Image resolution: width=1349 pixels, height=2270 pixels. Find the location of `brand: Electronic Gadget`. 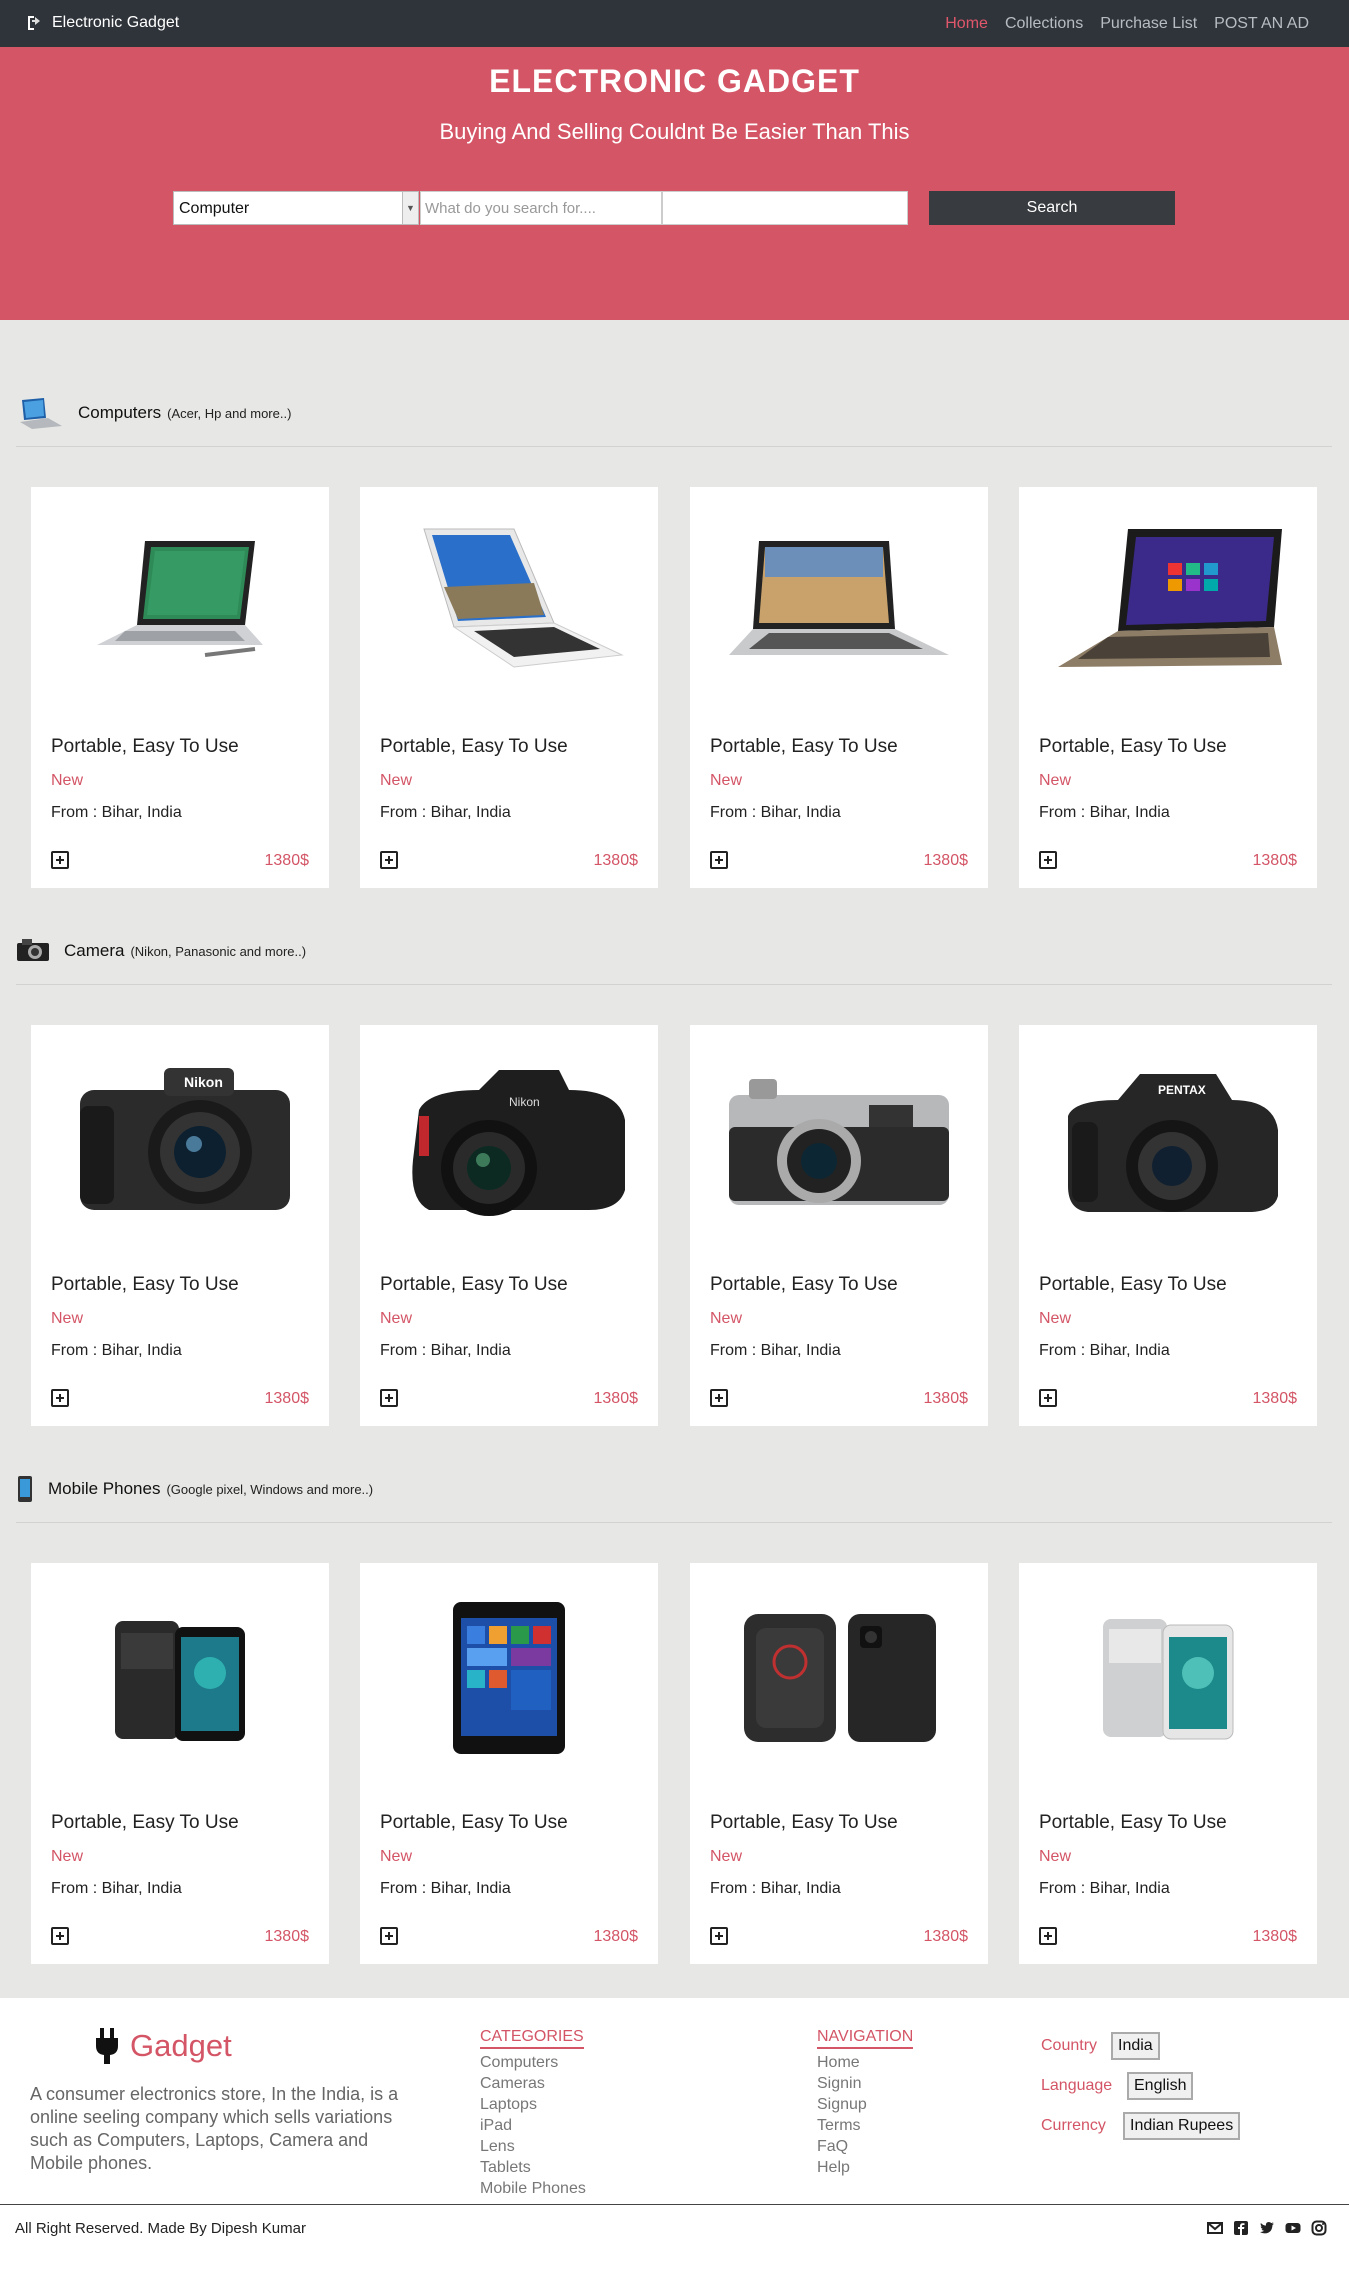

brand: Electronic Gadget is located at coordinates (101, 23).